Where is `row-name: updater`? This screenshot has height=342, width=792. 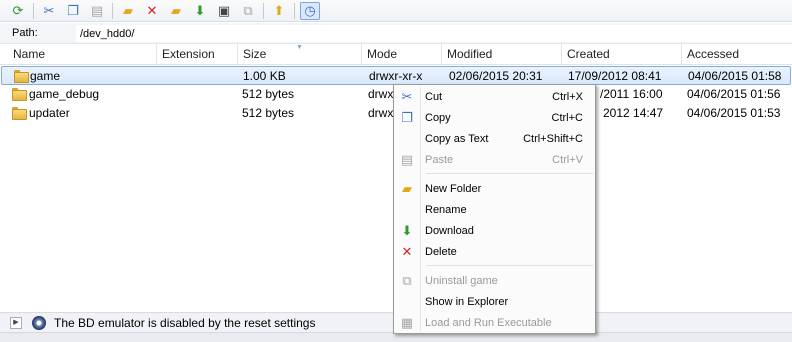
row-name: updater is located at coordinates (49, 113).